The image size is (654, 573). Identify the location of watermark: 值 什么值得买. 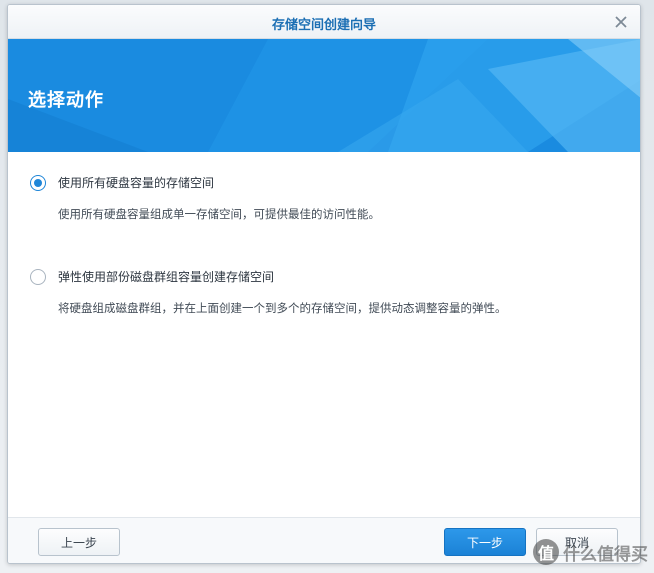
(590, 552).